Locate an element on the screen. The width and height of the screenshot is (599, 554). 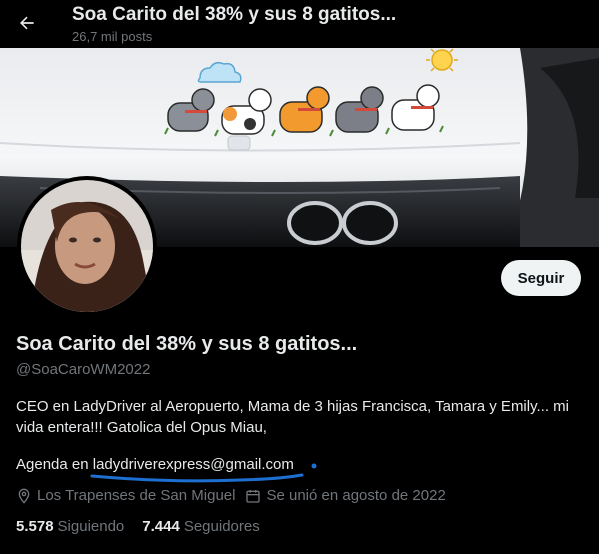
annotation-dot is located at coordinates (314, 466).